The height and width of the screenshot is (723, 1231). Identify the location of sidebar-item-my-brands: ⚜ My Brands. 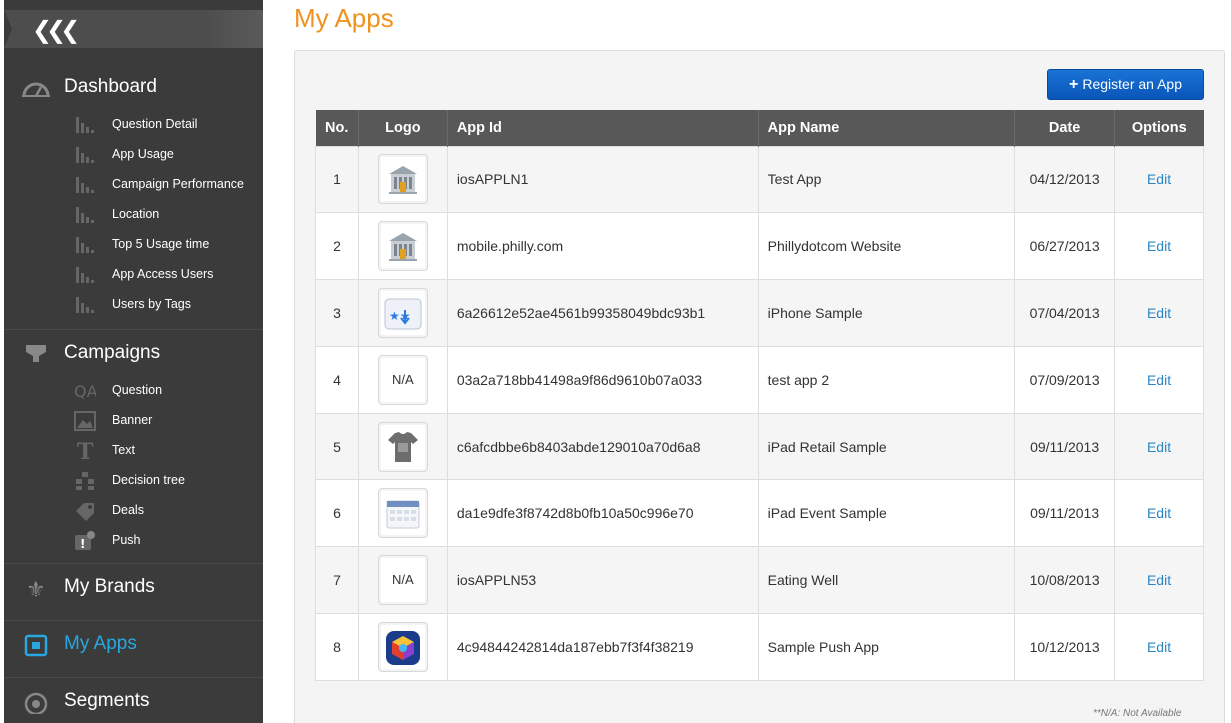
(133, 587).